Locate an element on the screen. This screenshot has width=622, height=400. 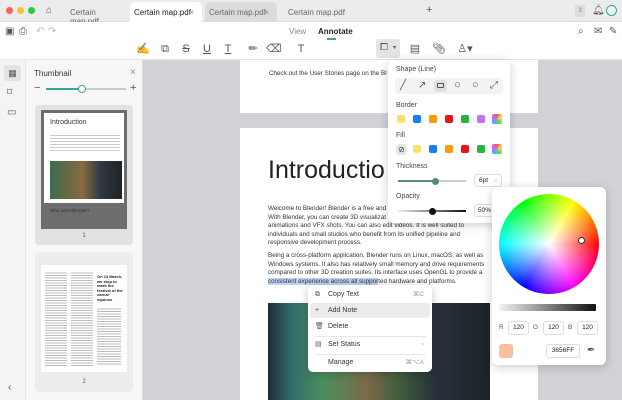
signature-tool-icon: ✍ is located at coordinates (143, 49).